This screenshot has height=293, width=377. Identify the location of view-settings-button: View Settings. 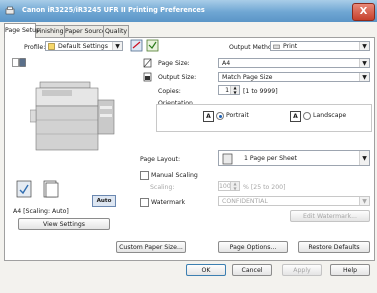
(64, 224).